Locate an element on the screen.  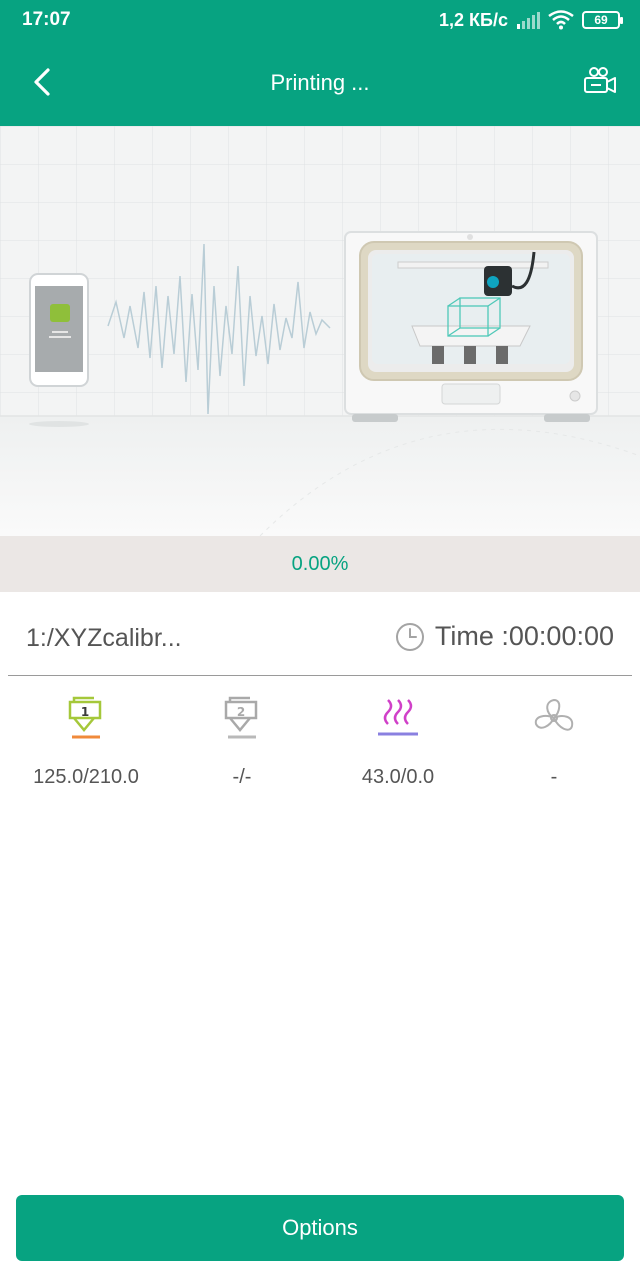
camera-button is located at coordinates (600, 82).